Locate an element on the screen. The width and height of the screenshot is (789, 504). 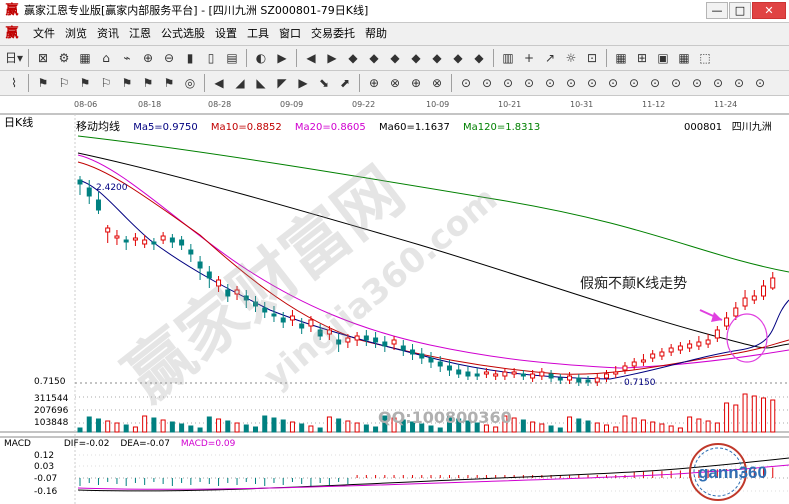
date-tick: 08-18 is located at coordinates (150, 104).